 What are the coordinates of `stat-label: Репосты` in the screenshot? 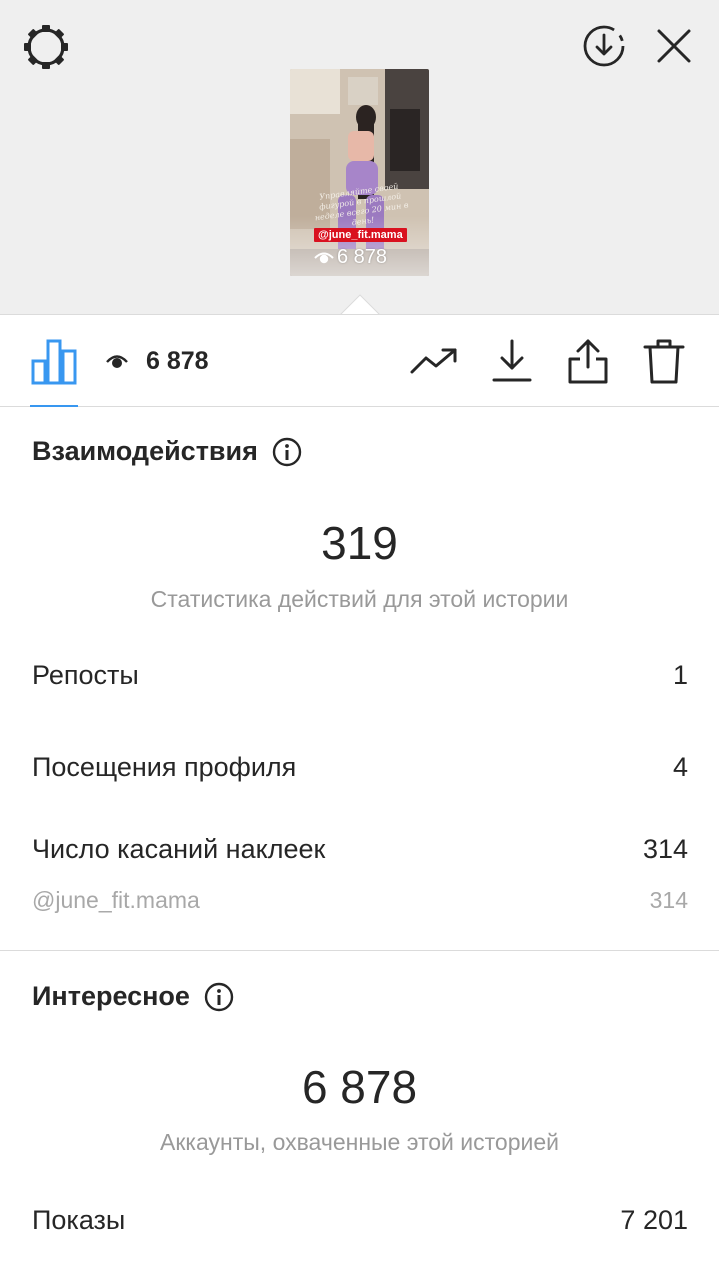 It's located at (85, 675).